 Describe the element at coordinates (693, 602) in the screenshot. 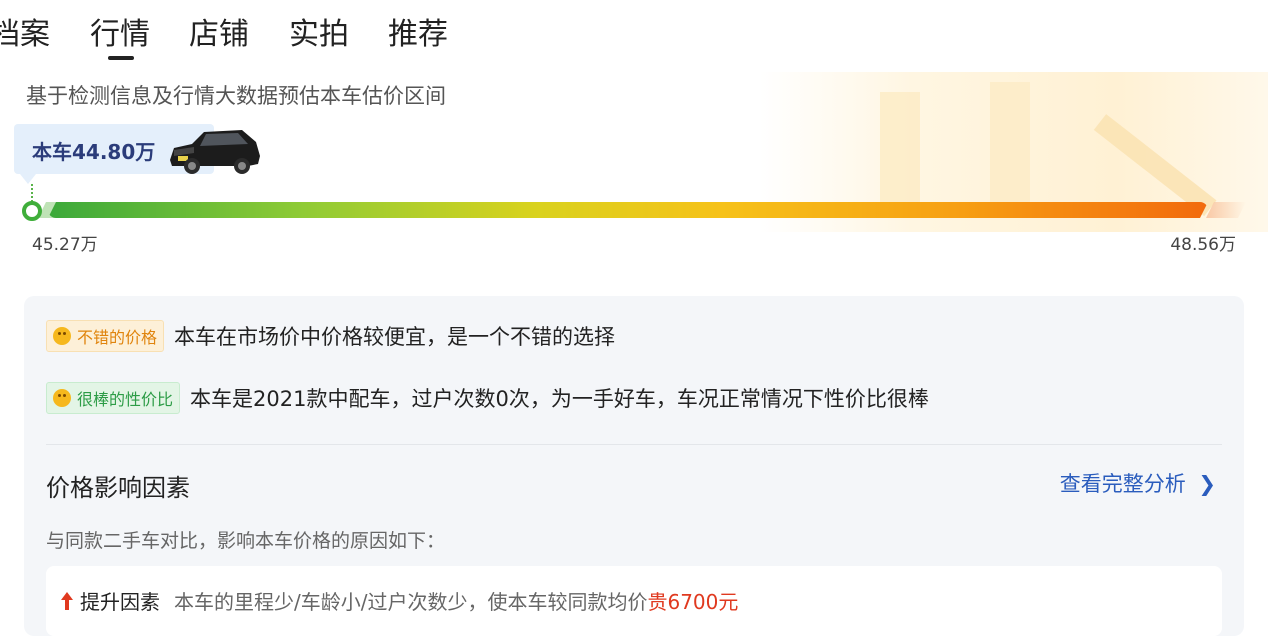

I see `factor-price: 贵6700元` at that location.